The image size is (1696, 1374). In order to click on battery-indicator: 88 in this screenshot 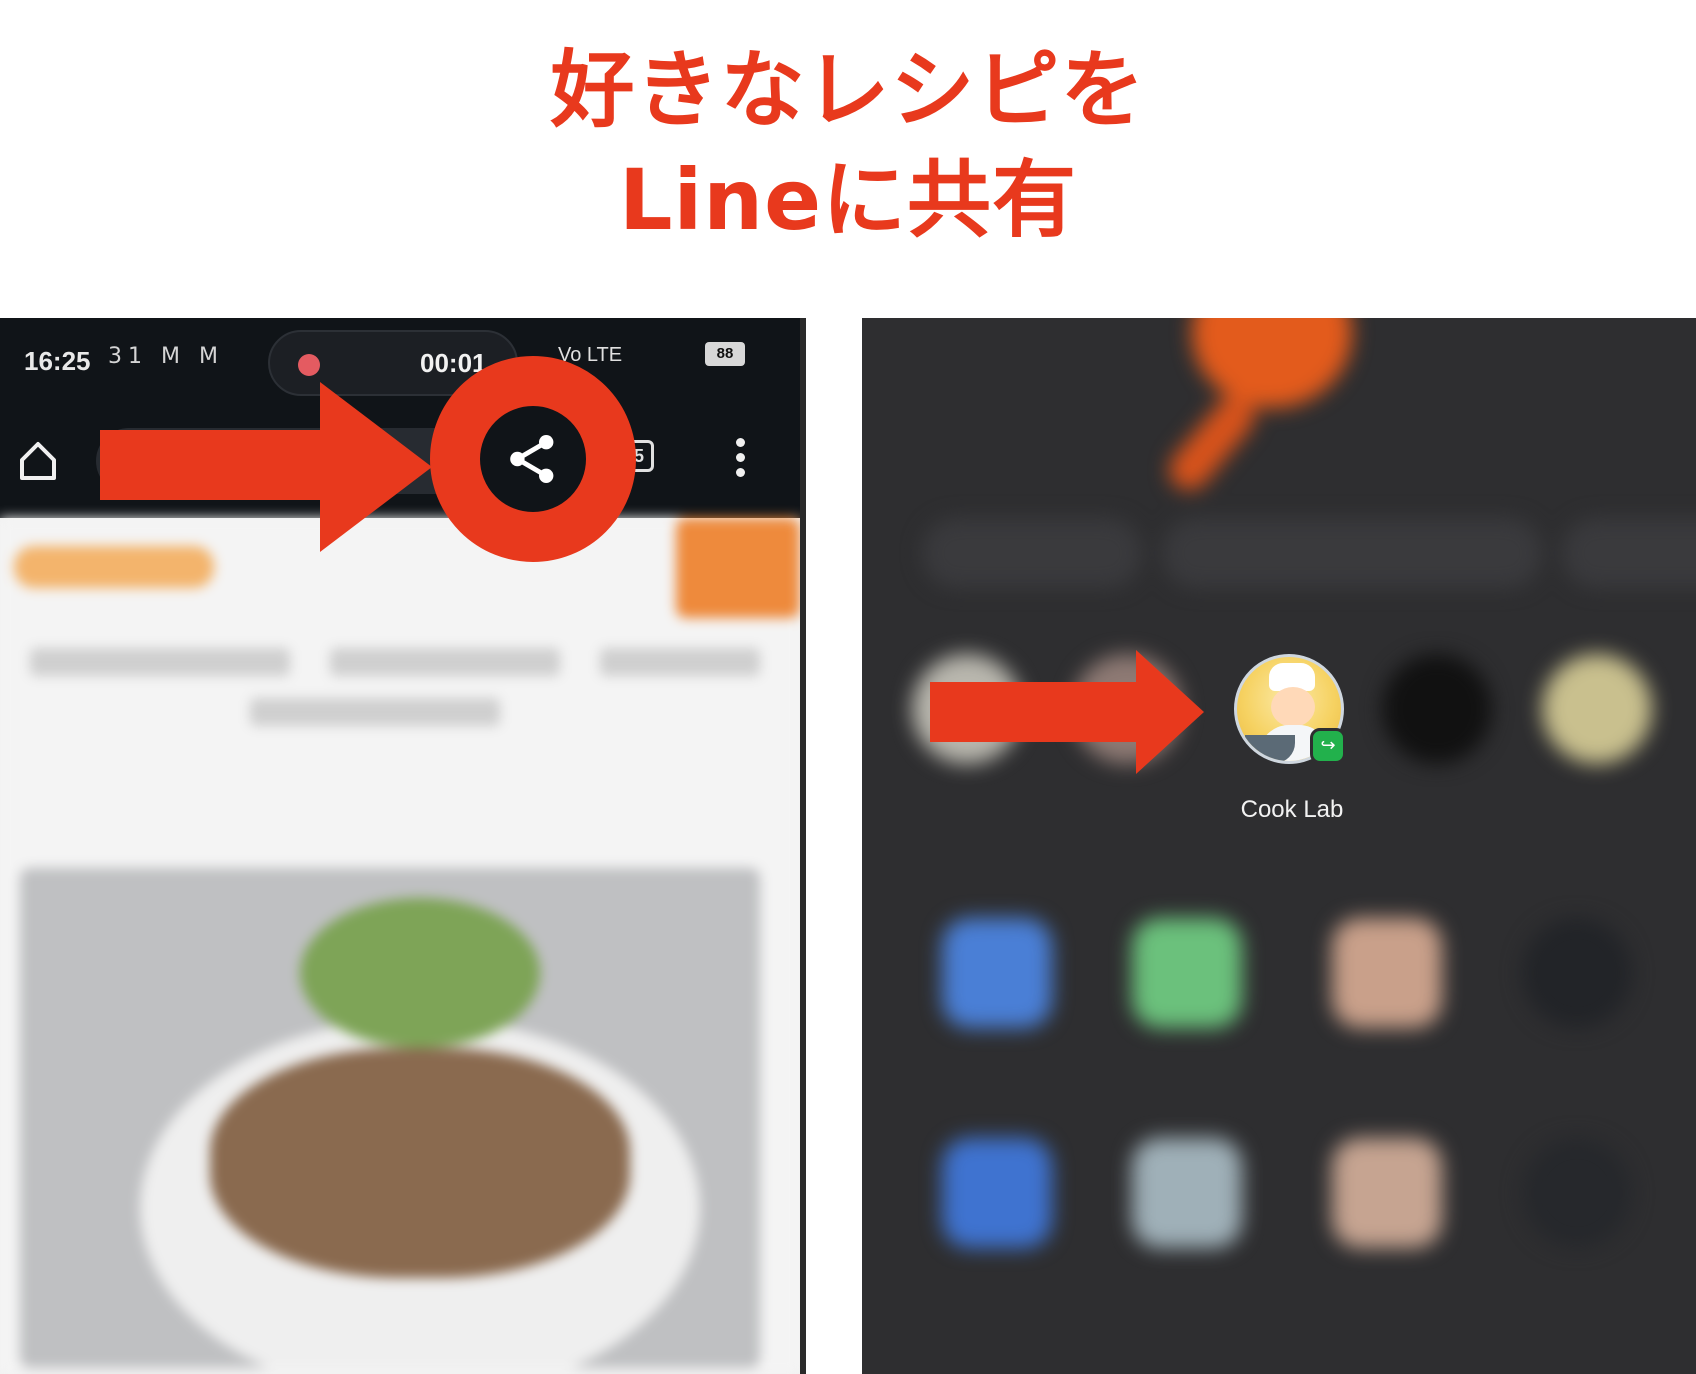, I will do `click(725, 354)`.